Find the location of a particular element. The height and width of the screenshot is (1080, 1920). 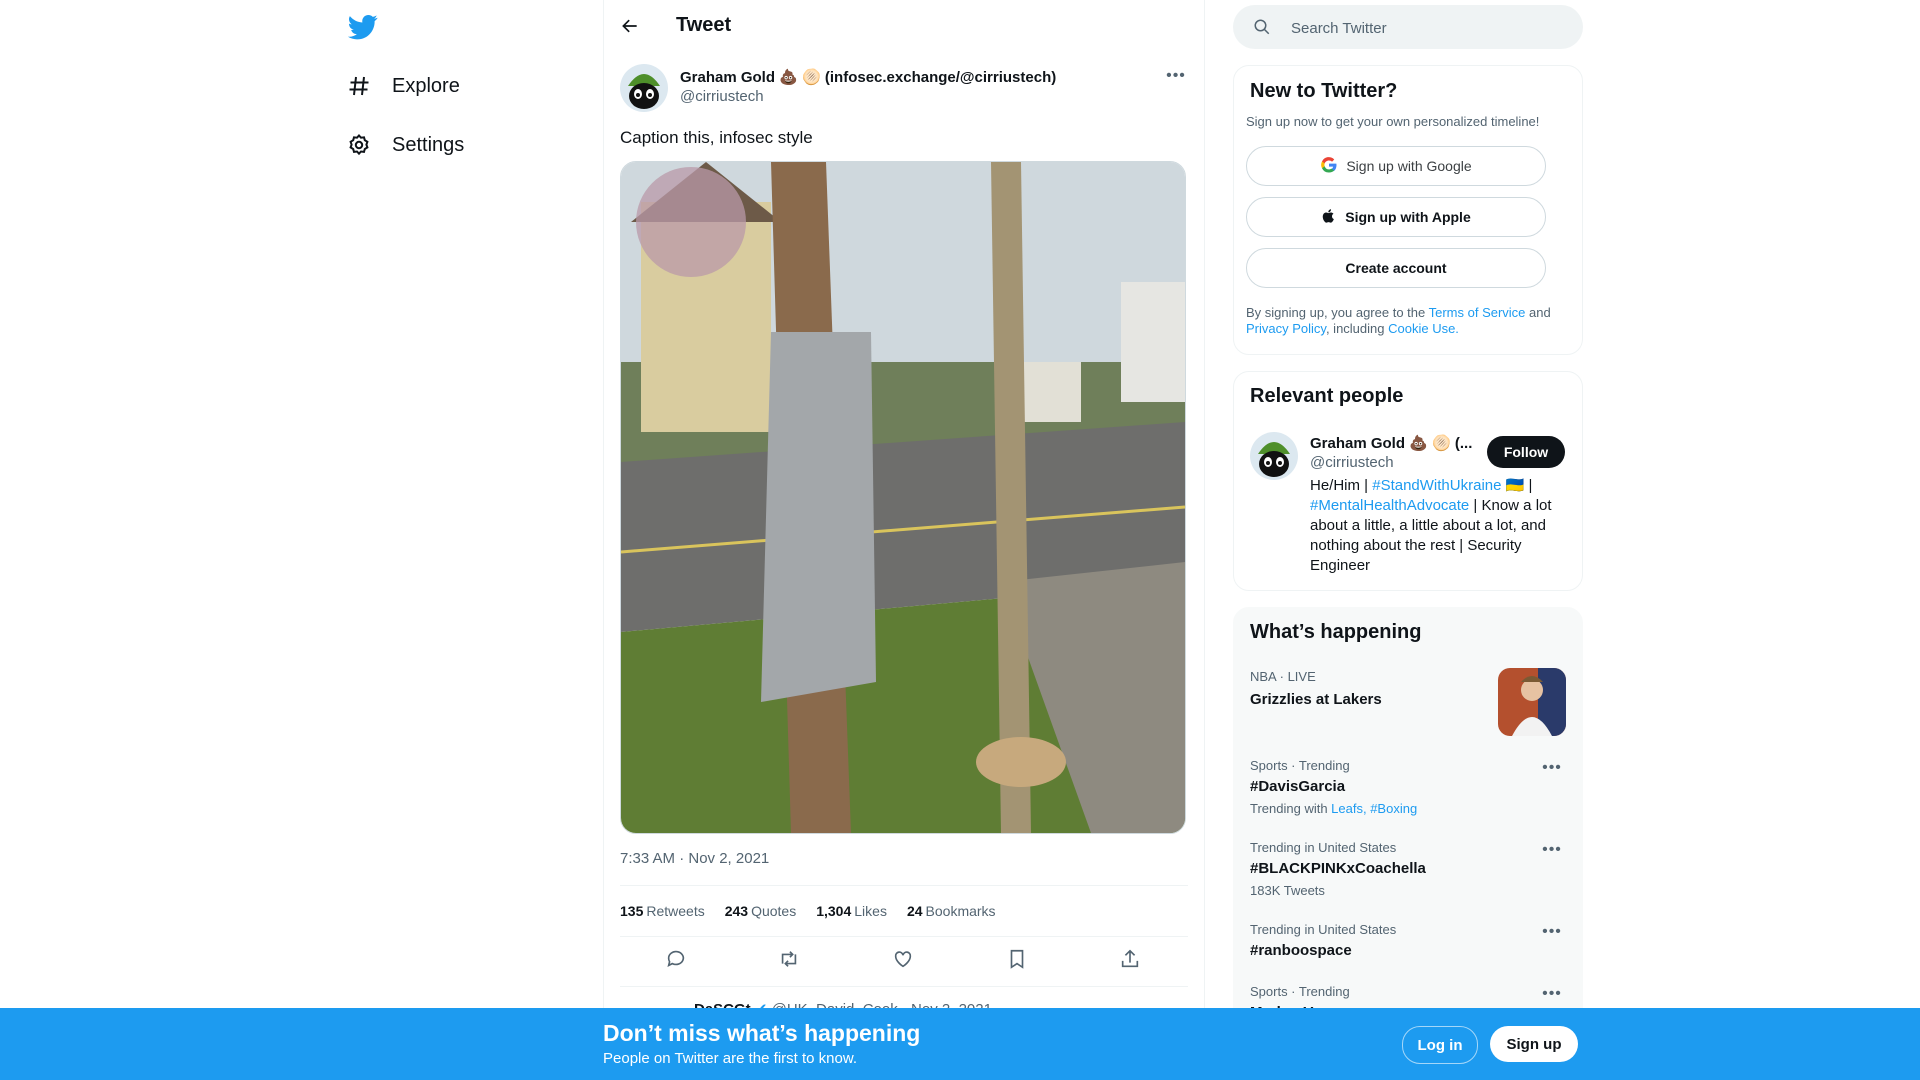

page-title: Tweet is located at coordinates (704, 25).